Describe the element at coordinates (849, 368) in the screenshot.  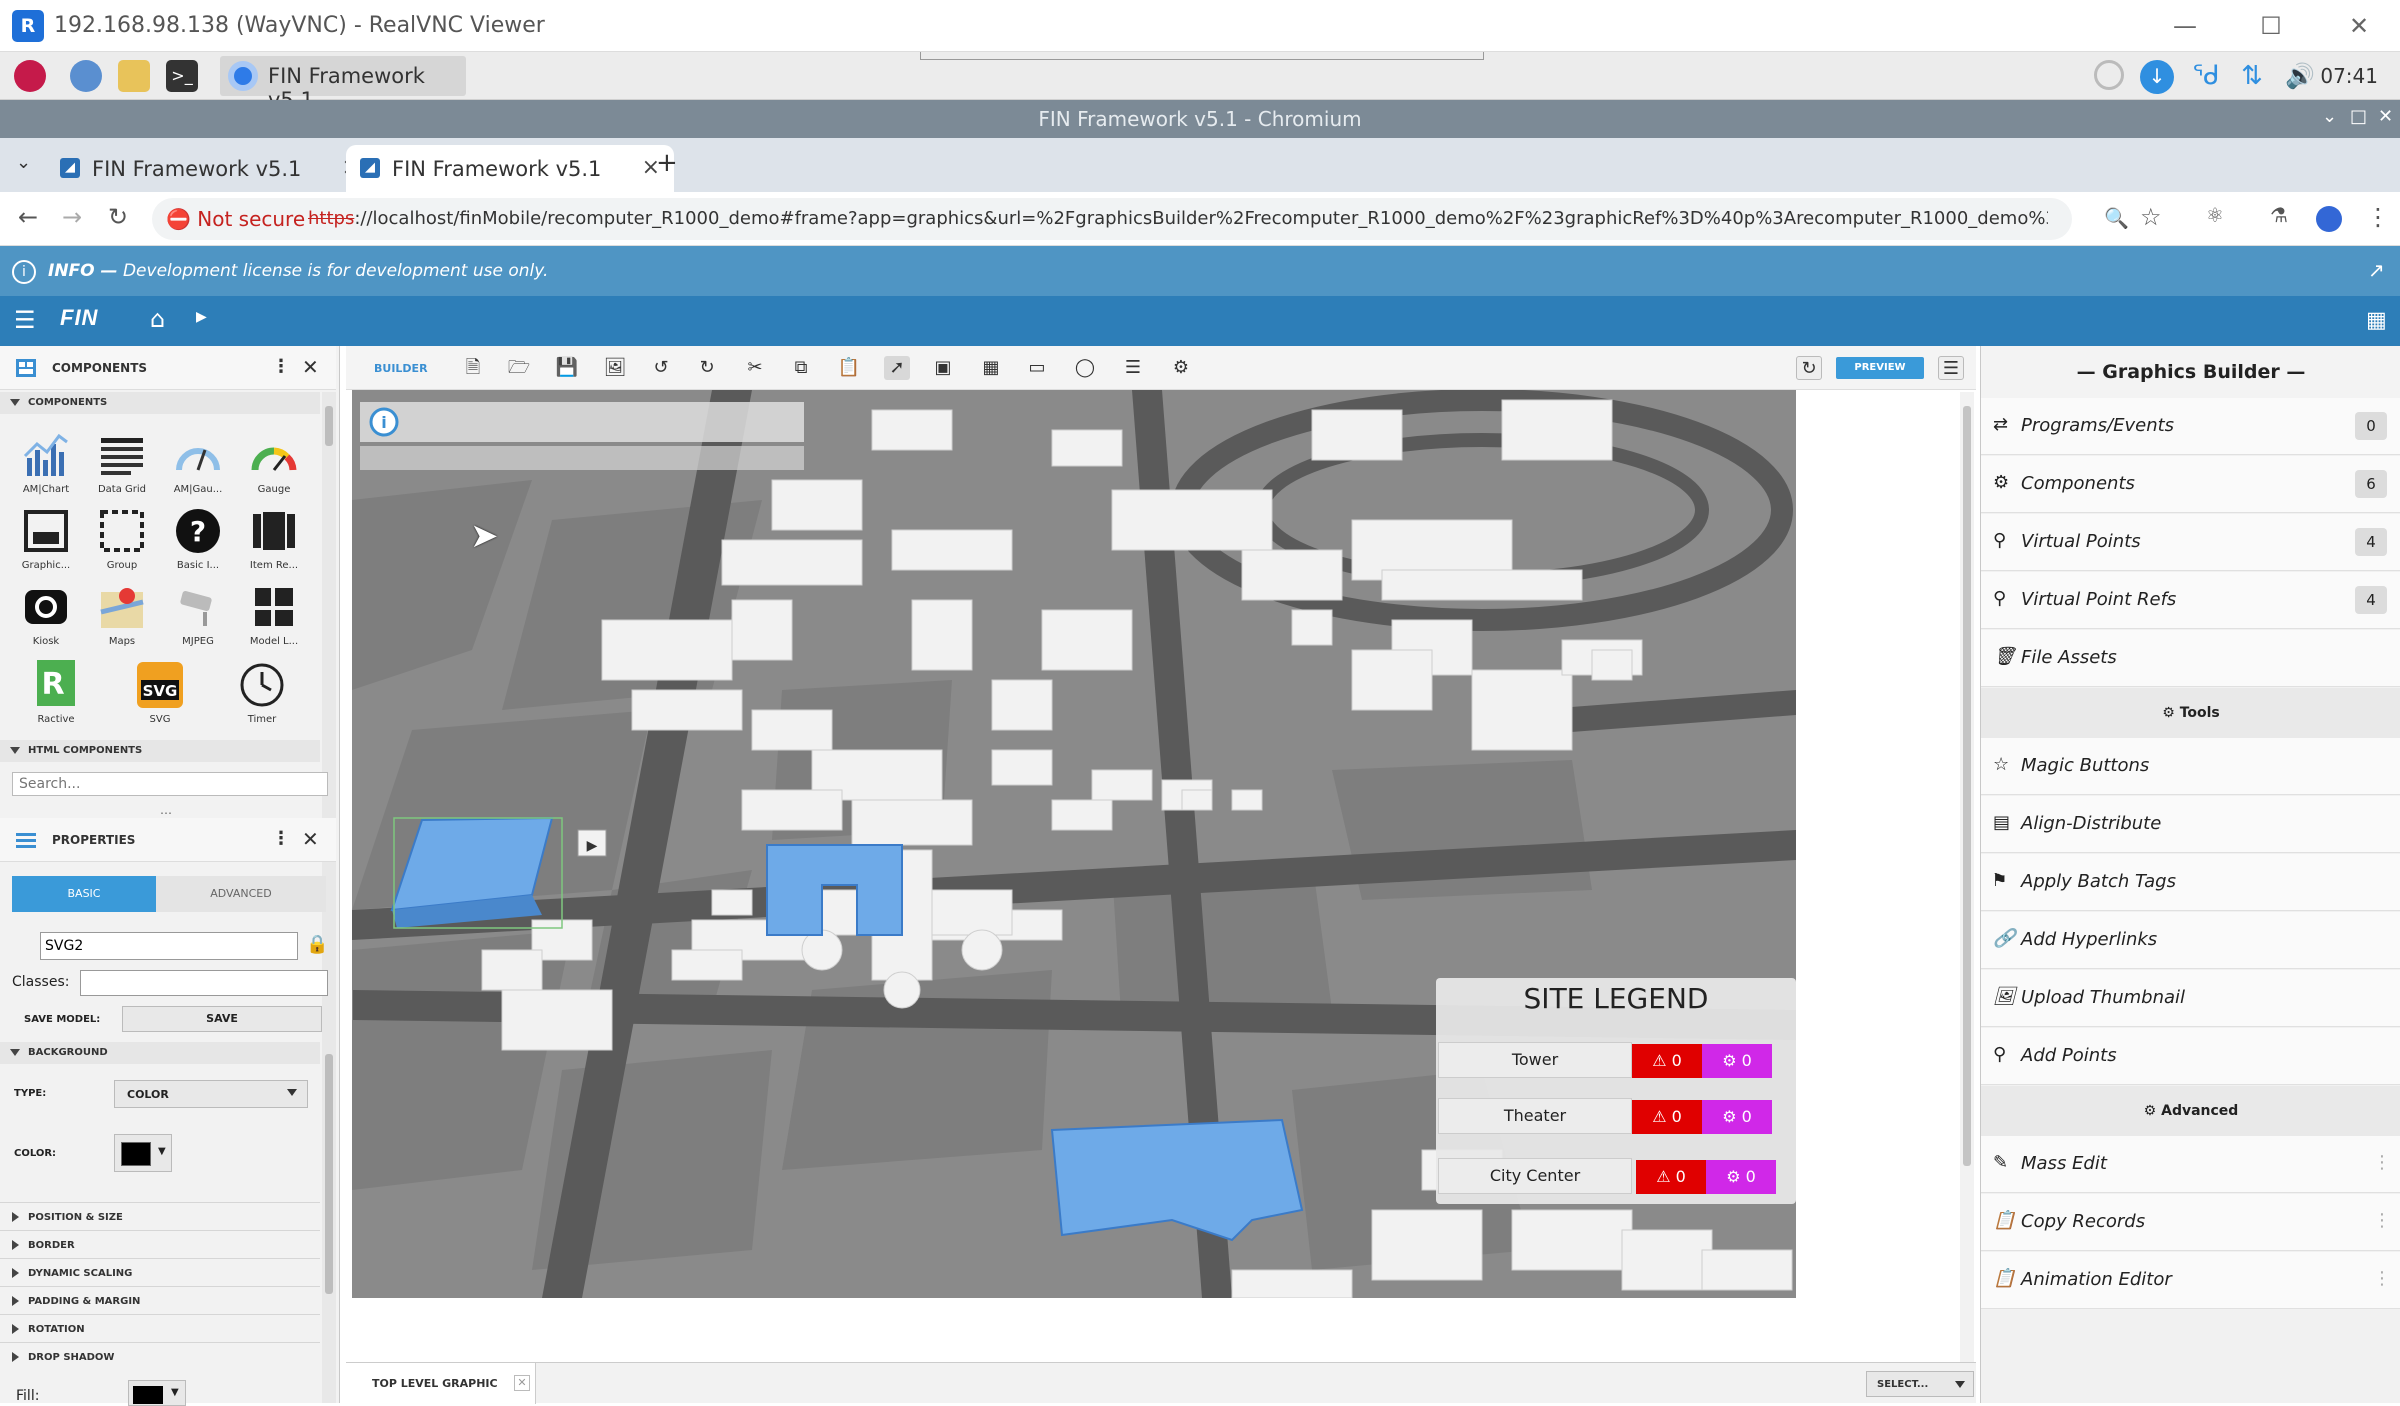
I see `paste-icon: 📋` at that location.